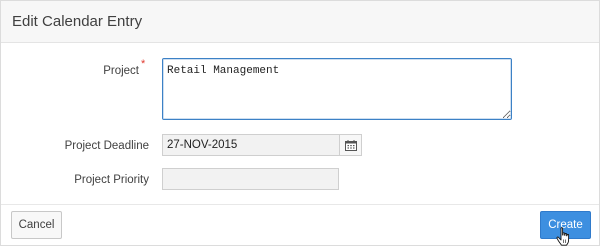  What do you see at coordinates (77, 21) in the screenshot?
I see `dialog-title: Edit Calendar Entry` at bounding box center [77, 21].